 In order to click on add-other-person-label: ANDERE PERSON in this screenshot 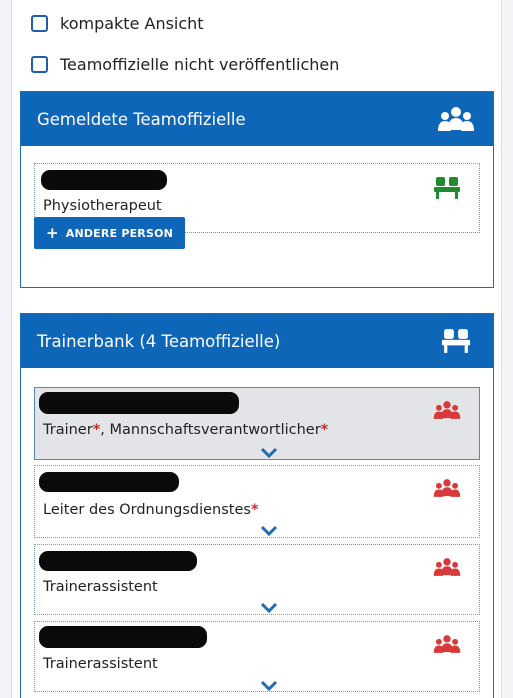, I will do `click(119, 233)`.